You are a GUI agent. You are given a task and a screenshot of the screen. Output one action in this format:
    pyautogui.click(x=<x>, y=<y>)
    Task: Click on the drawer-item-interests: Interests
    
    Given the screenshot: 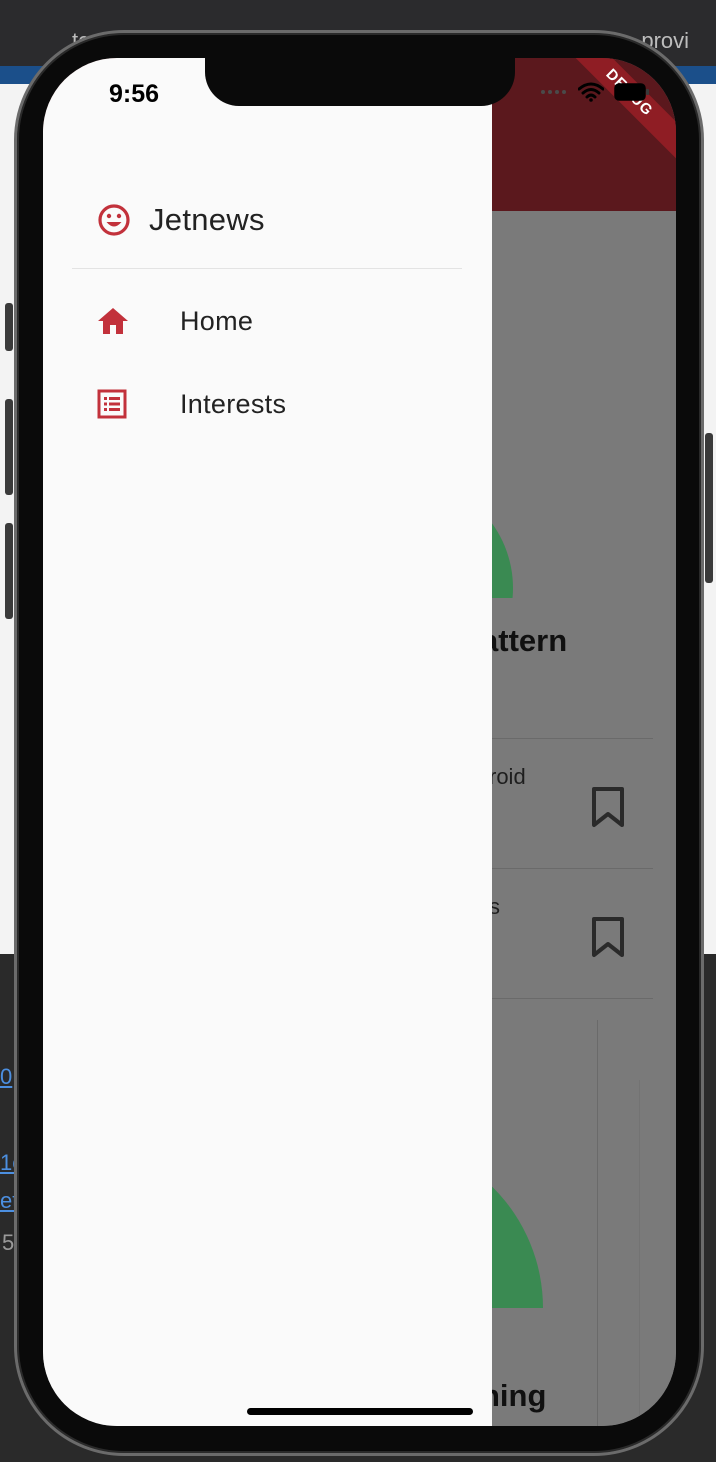 What is the action you would take?
    pyautogui.click(x=282, y=404)
    